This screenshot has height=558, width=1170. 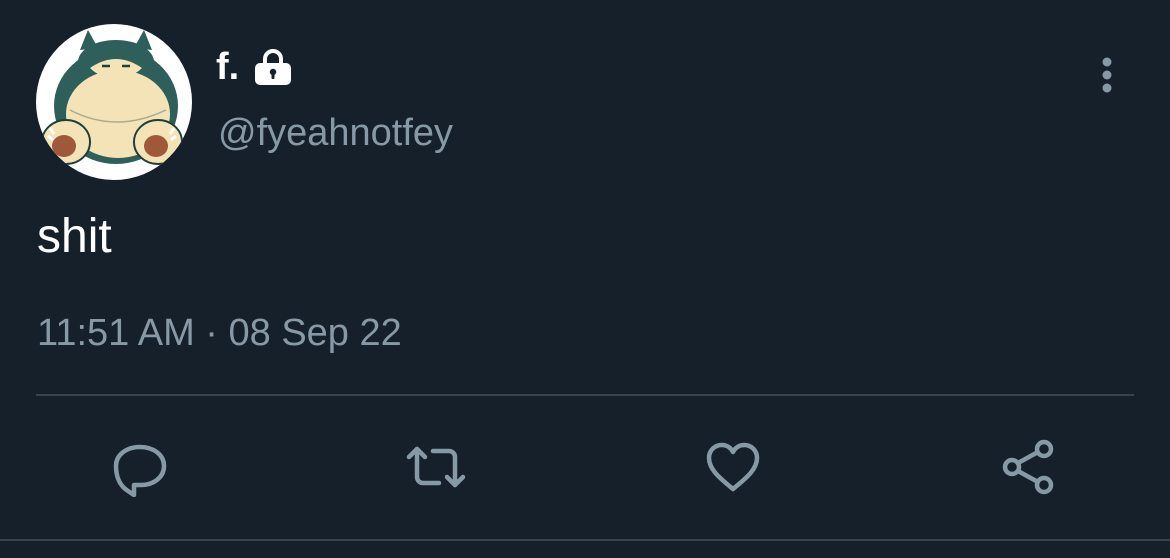 I want to click on more-options-button, so click(x=1107, y=75).